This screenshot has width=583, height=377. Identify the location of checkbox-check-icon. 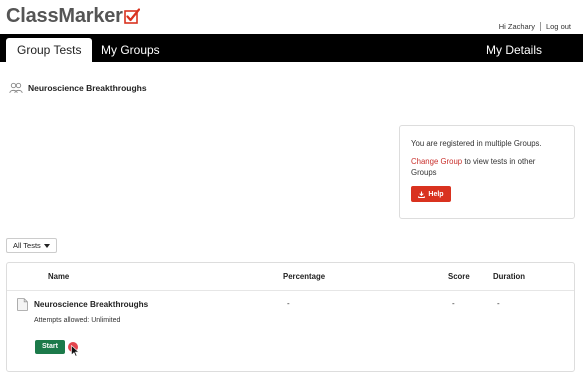
(131, 16).